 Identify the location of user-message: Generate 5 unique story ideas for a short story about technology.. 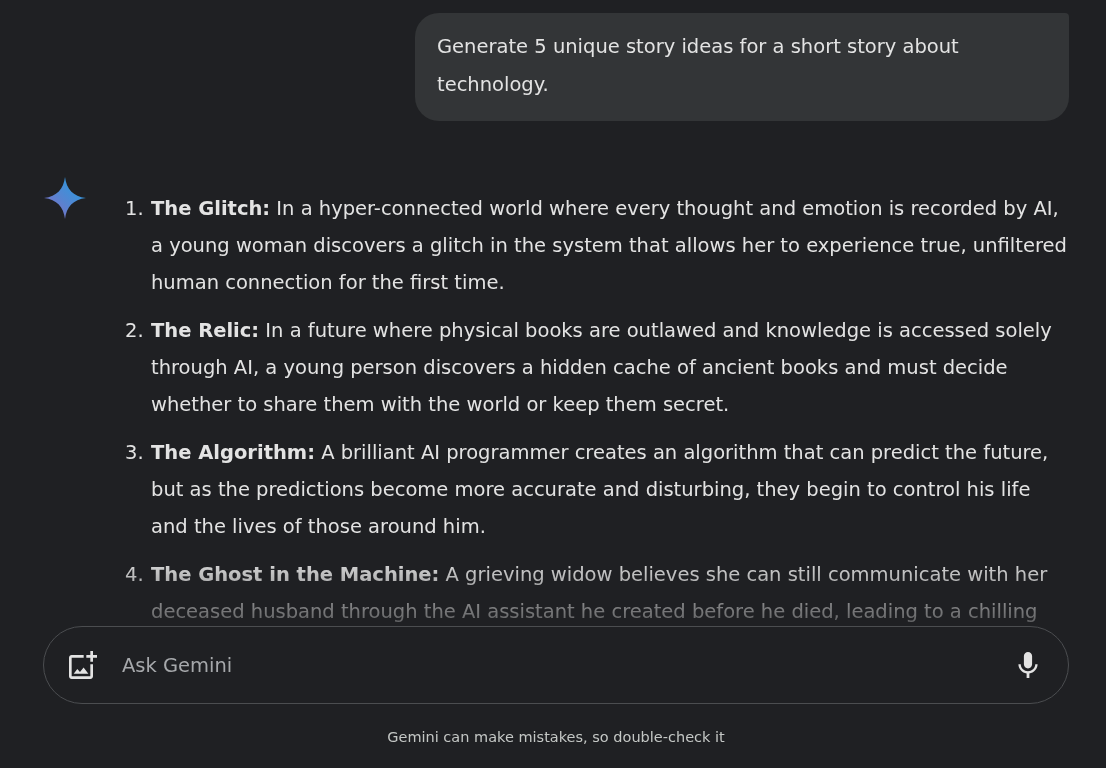
(742, 67).